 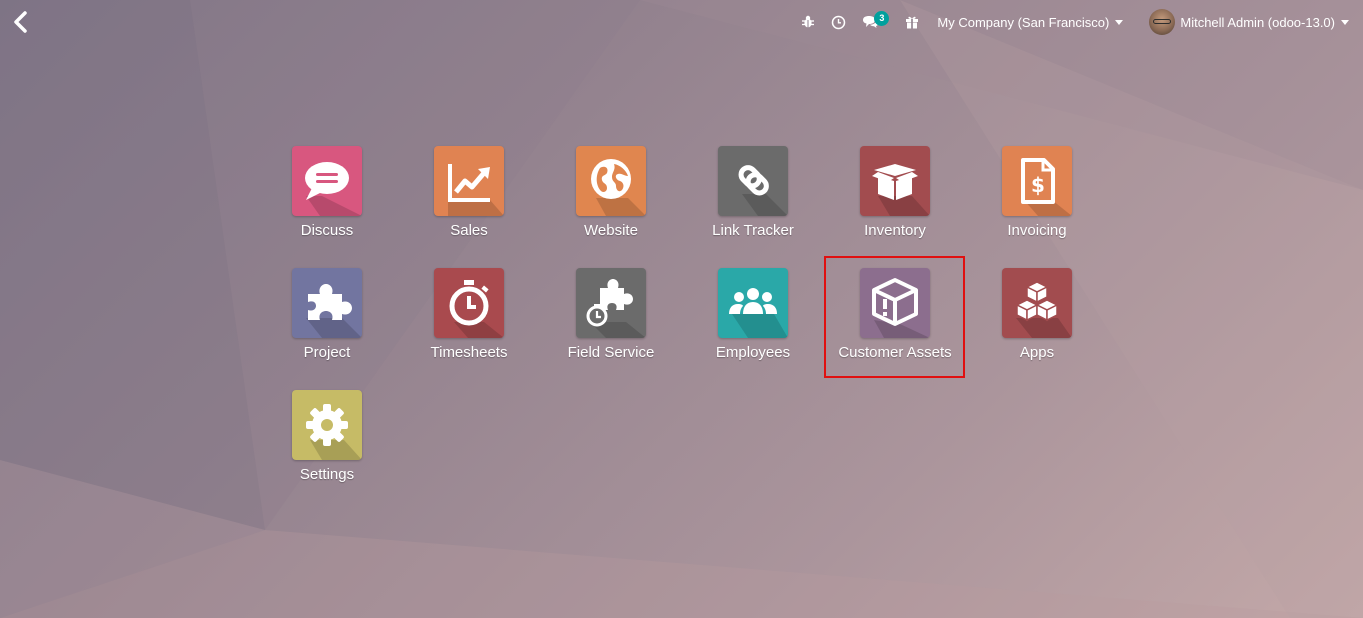 What do you see at coordinates (1037, 352) in the screenshot?
I see `app-label: Apps` at bounding box center [1037, 352].